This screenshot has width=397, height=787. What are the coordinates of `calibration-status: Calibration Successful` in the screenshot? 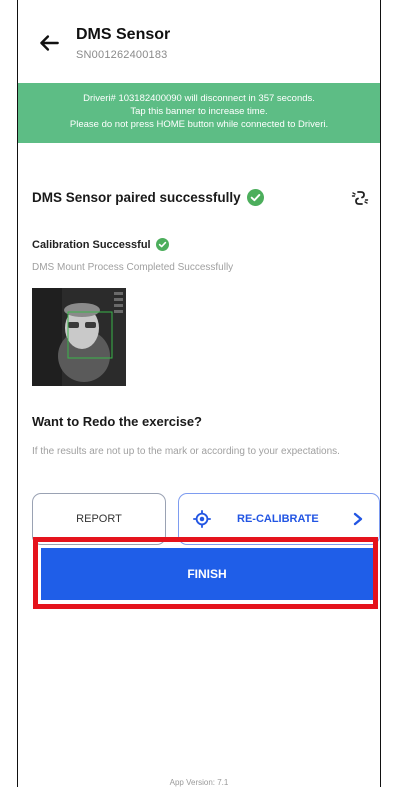 It's located at (100, 244).